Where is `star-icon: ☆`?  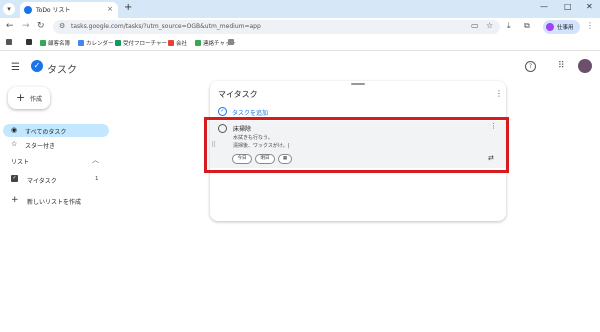 star-icon: ☆ is located at coordinates (14, 144).